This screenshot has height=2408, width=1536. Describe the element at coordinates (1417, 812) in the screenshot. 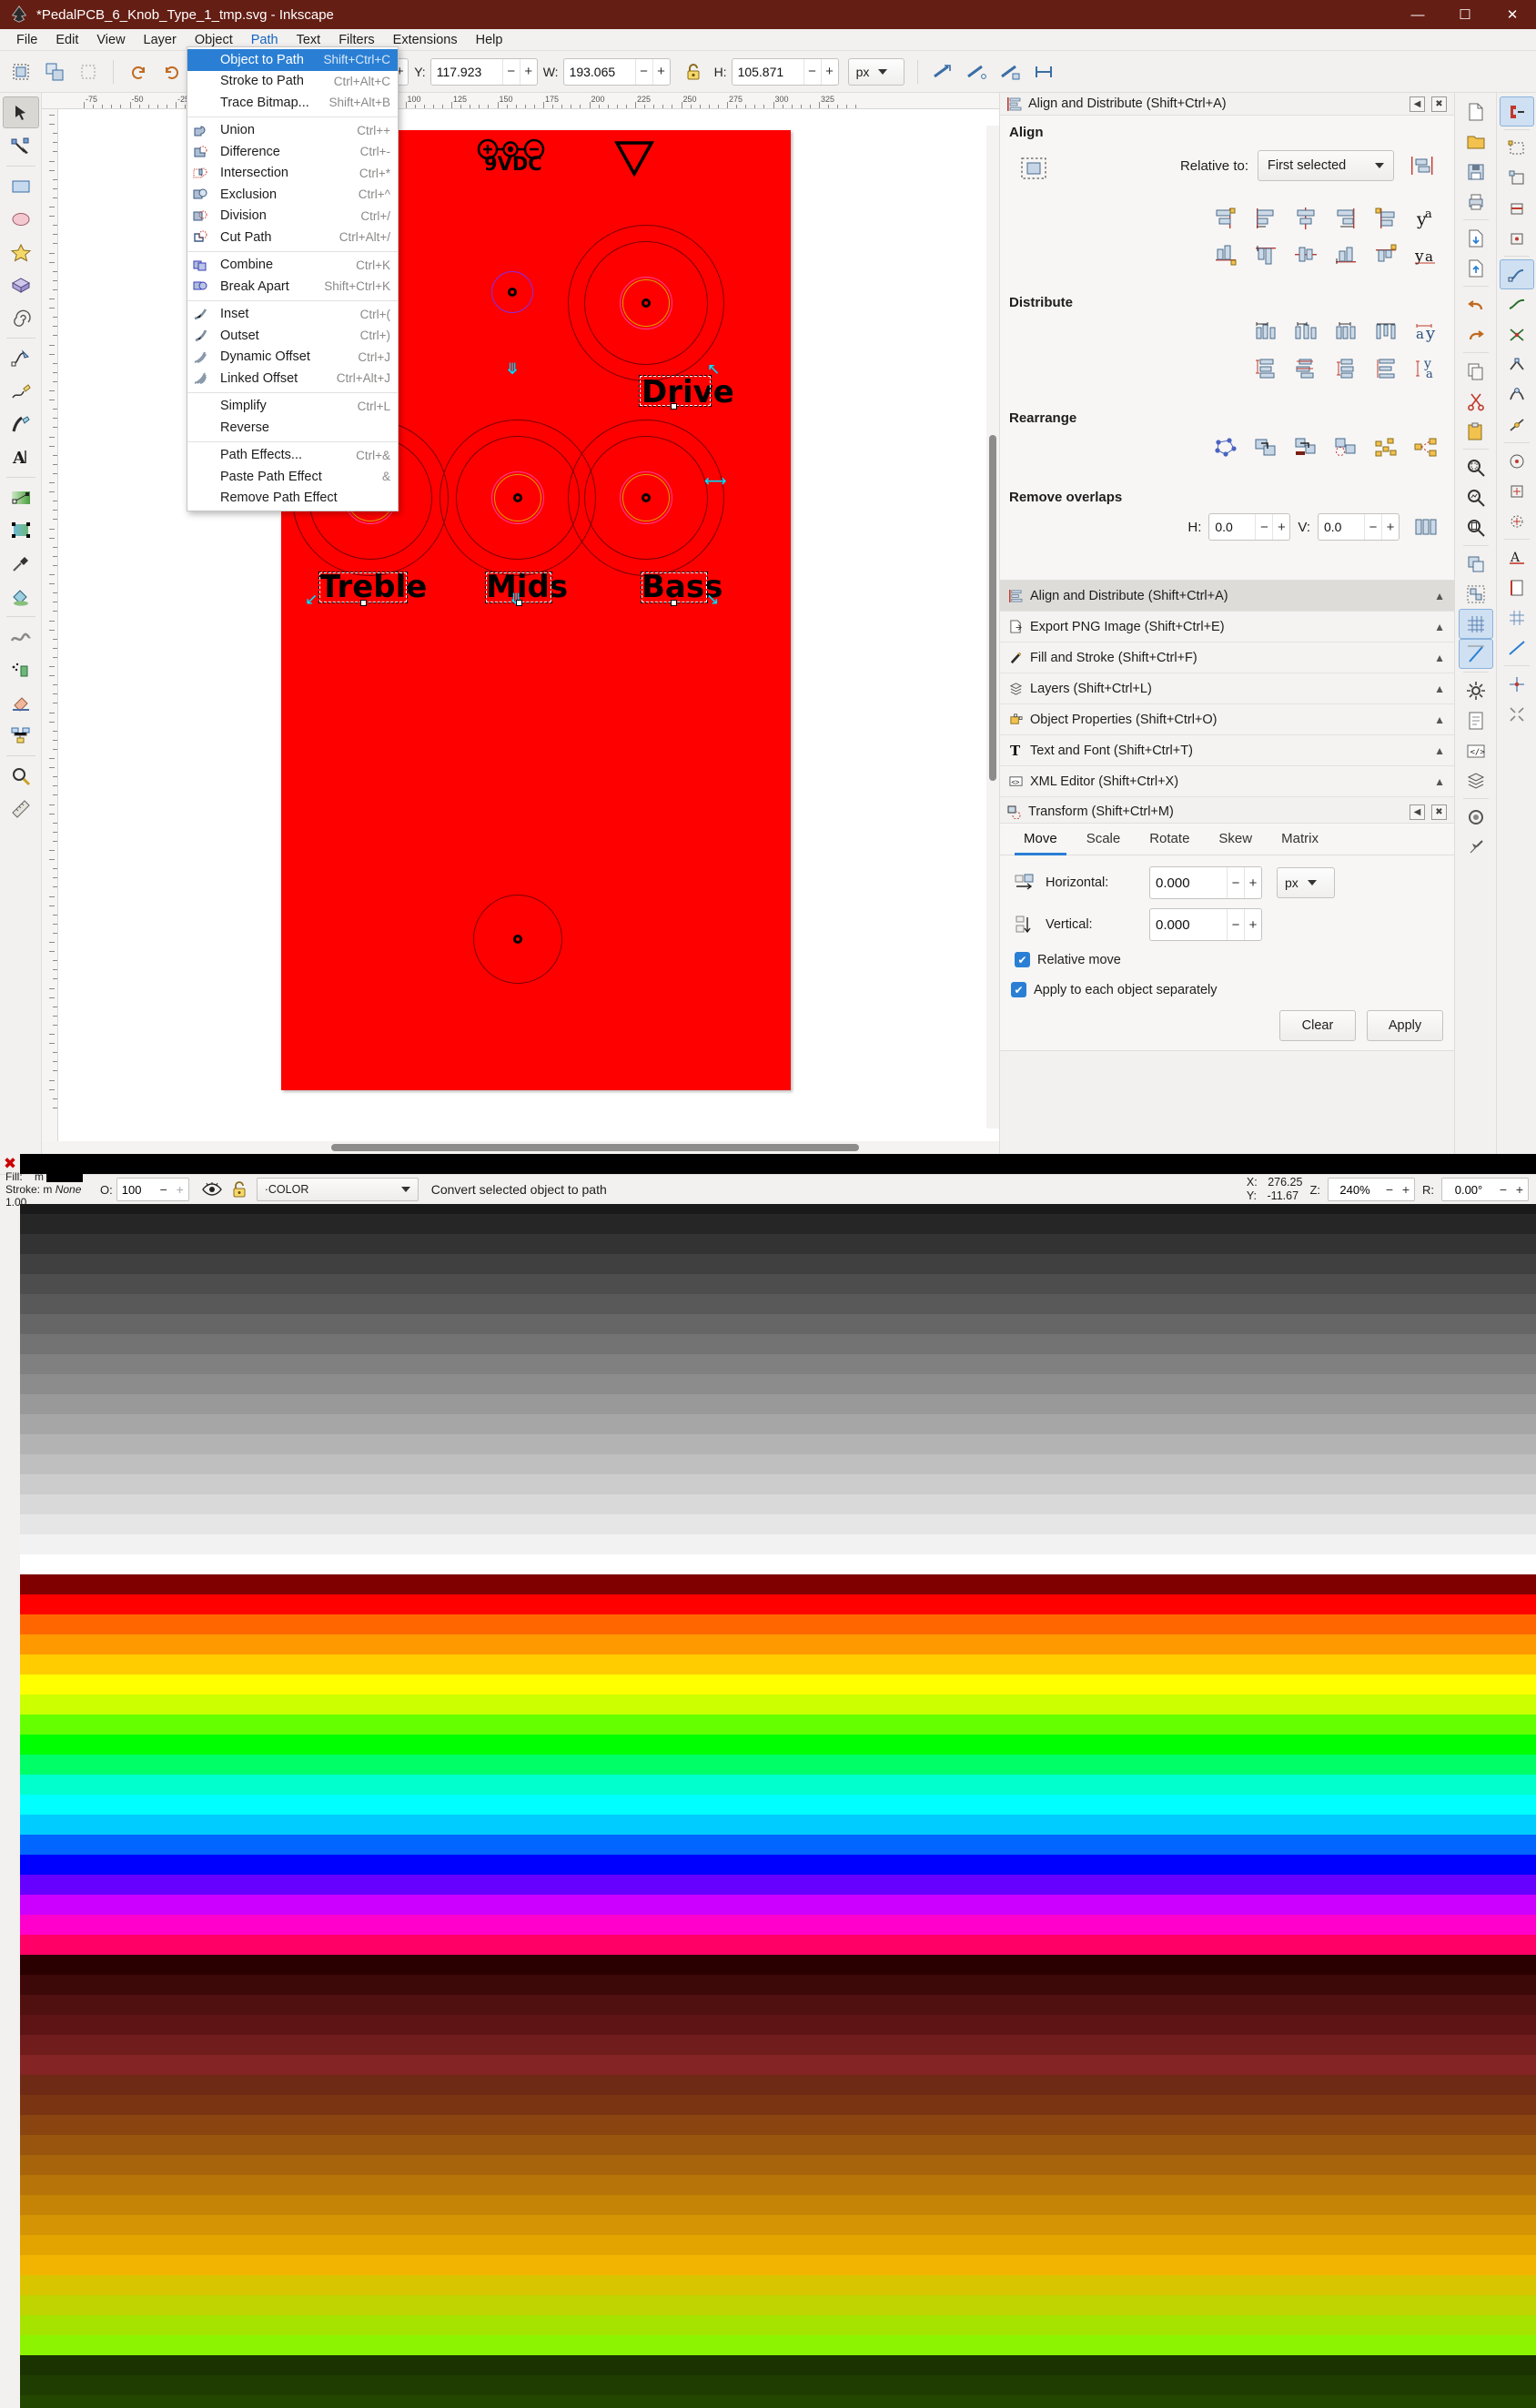

I see `transform-dialog-collapse-button: ◀` at that location.